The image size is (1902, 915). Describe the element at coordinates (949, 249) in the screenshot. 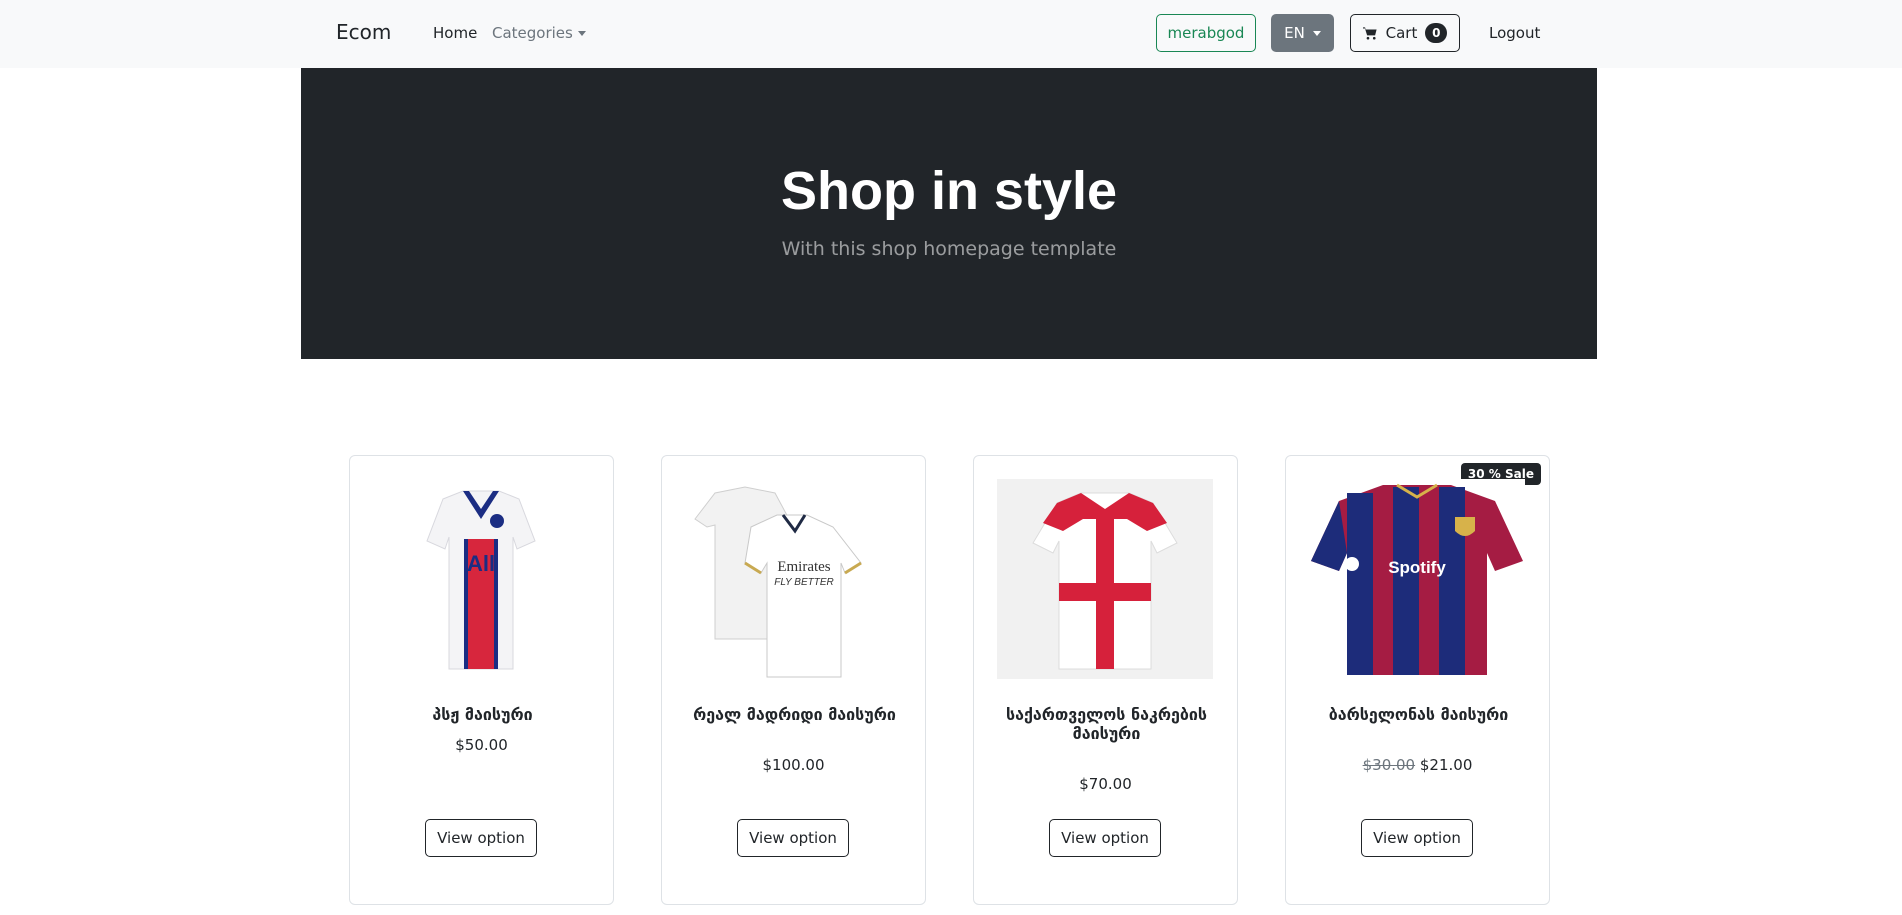

I see `hero-subtitle: With this shop homepage template` at that location.